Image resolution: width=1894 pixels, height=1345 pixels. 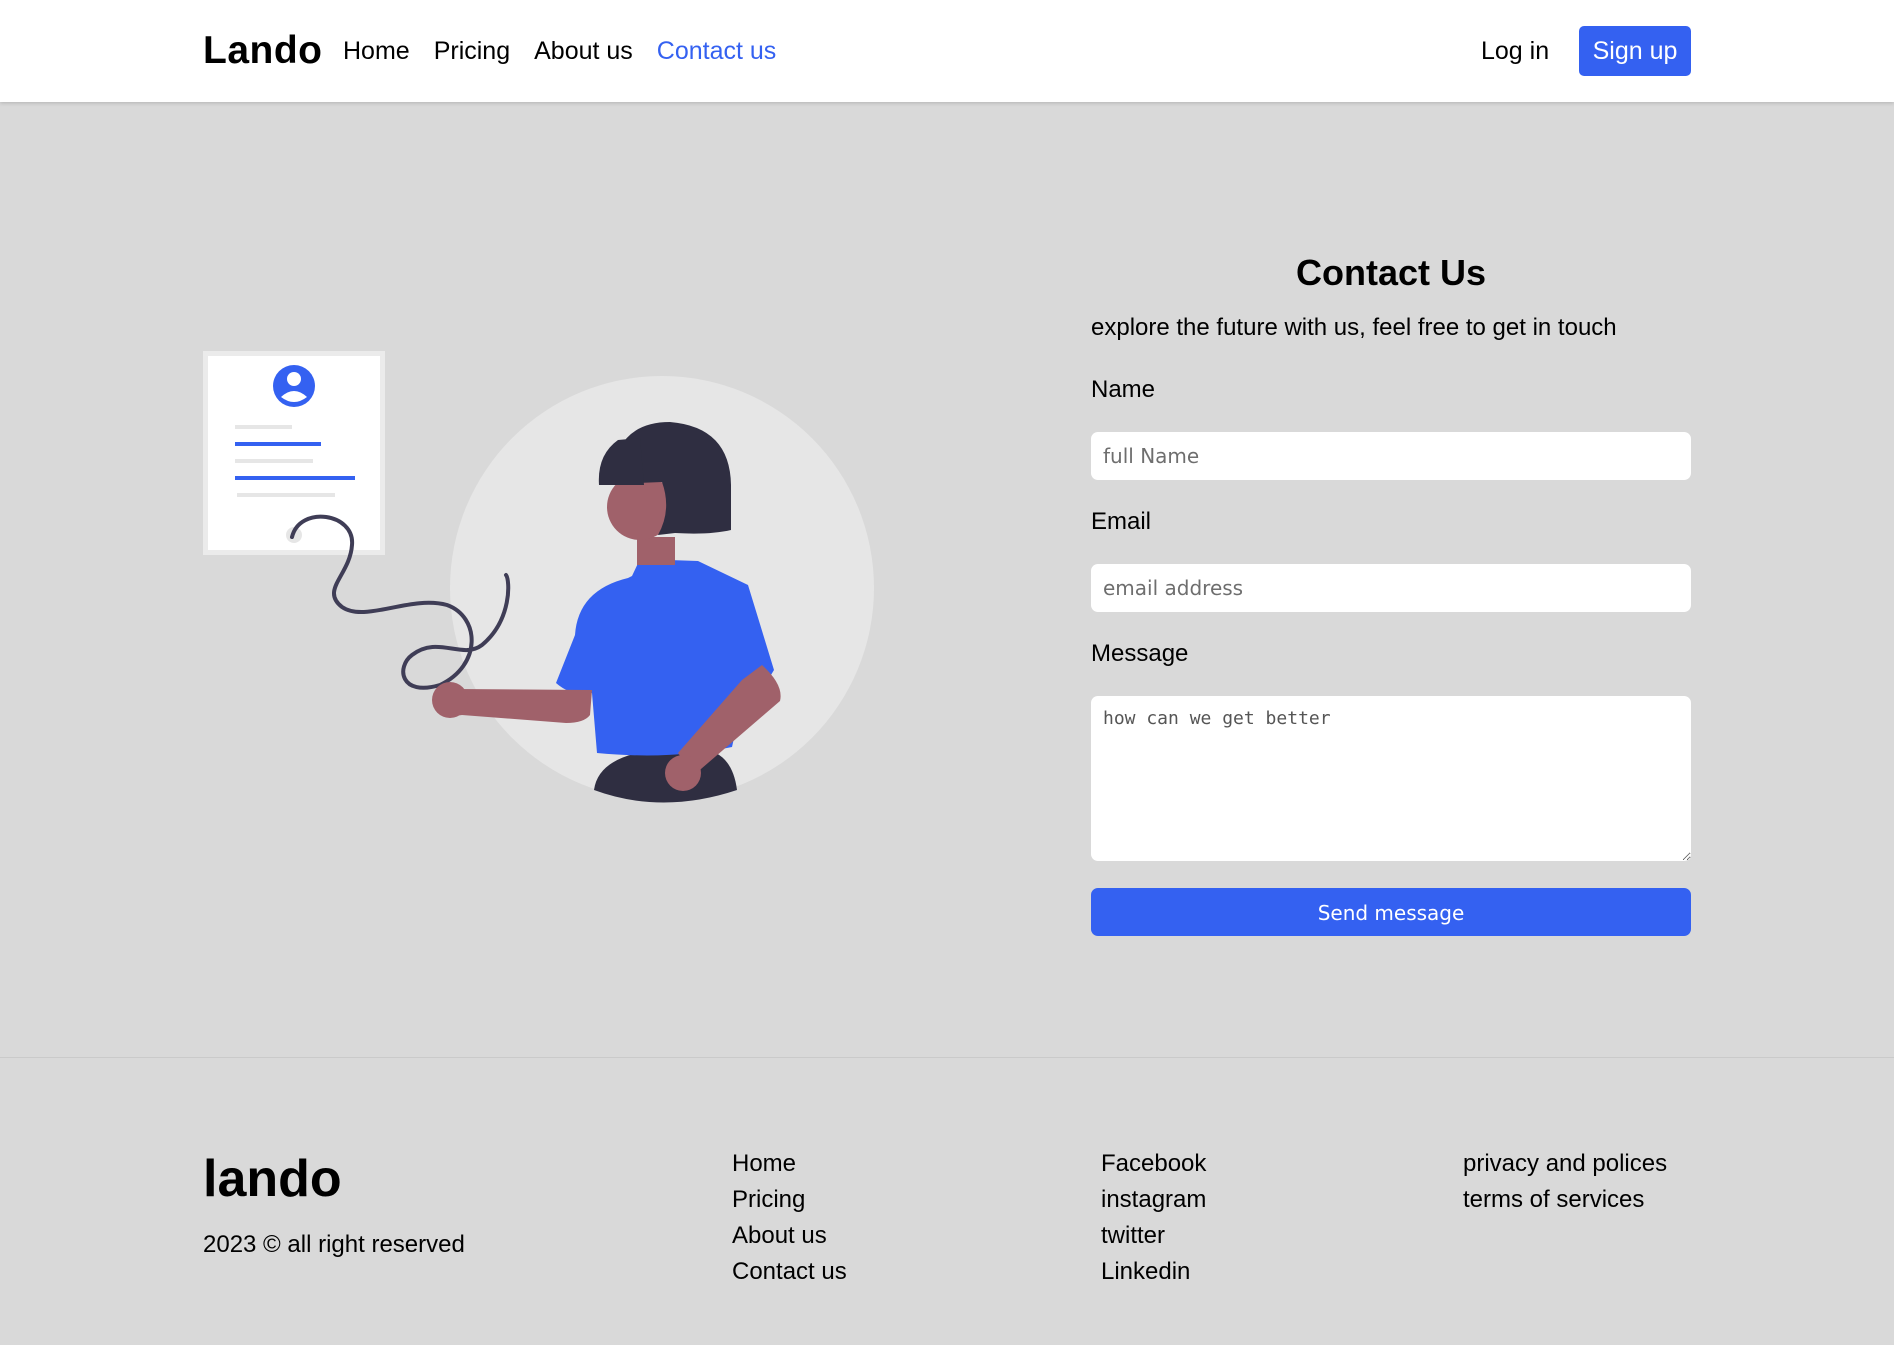 What do you see at coordinates (294, 386) in the screenshot?
I see `user-circle-icon` at bounding box center [294, 386].